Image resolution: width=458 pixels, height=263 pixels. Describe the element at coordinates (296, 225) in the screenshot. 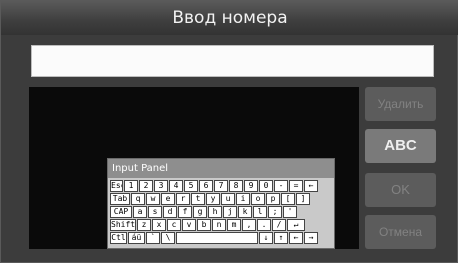

I see `enter-key: ↵` at that location.